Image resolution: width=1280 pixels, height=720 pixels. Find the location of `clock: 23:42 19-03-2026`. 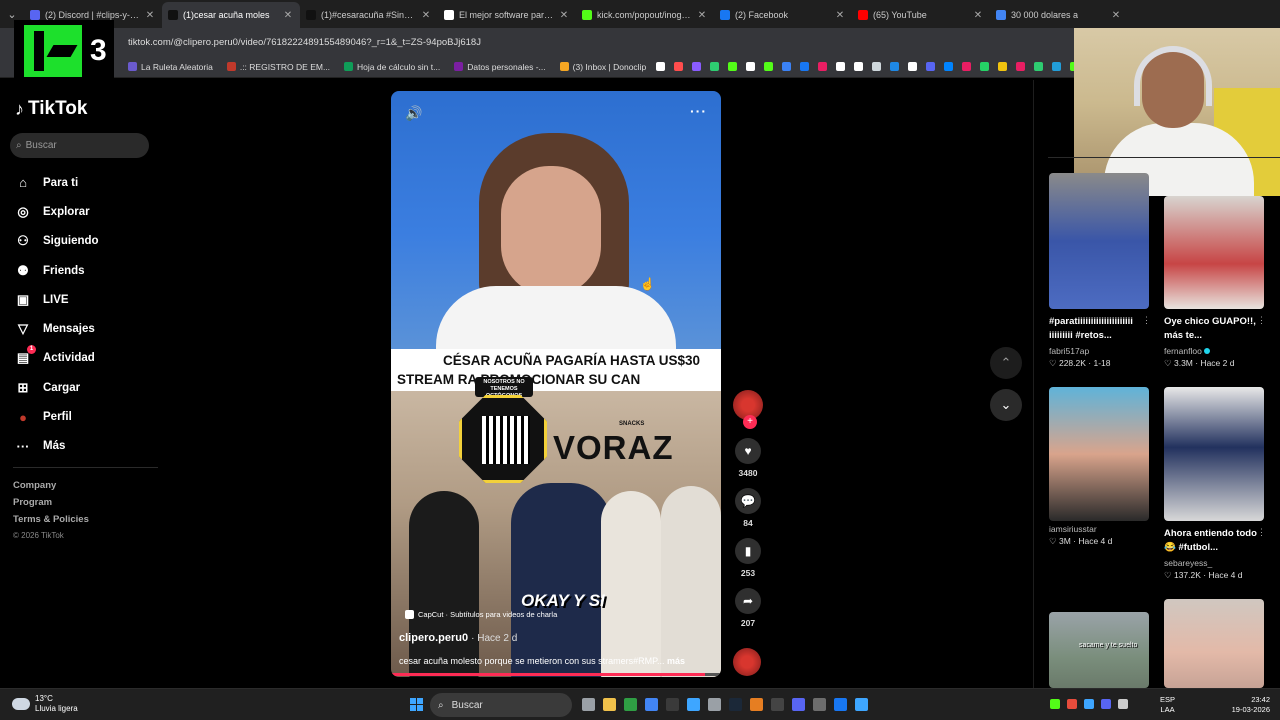

clock: 23:42 19-03-2026 is located at coordinates (1248, 705).